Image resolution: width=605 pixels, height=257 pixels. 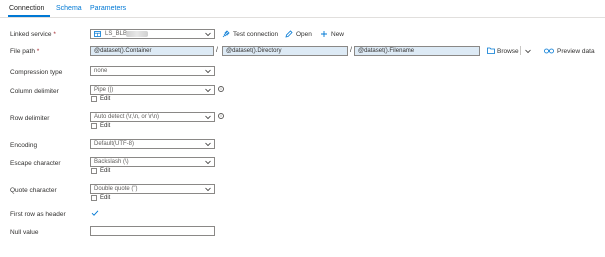 I want to click on column-delimiter-edit-checkbox, so click(x=94, y=99).